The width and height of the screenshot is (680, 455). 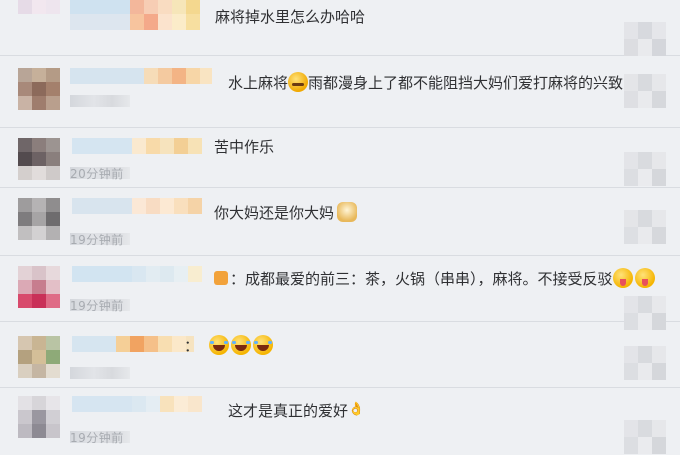 What do you see at coordinates (340, 28) in the screenshot?
I see `comment-item: 麻将掉水里怎么办哈哈` at bounding box center [340, 28].